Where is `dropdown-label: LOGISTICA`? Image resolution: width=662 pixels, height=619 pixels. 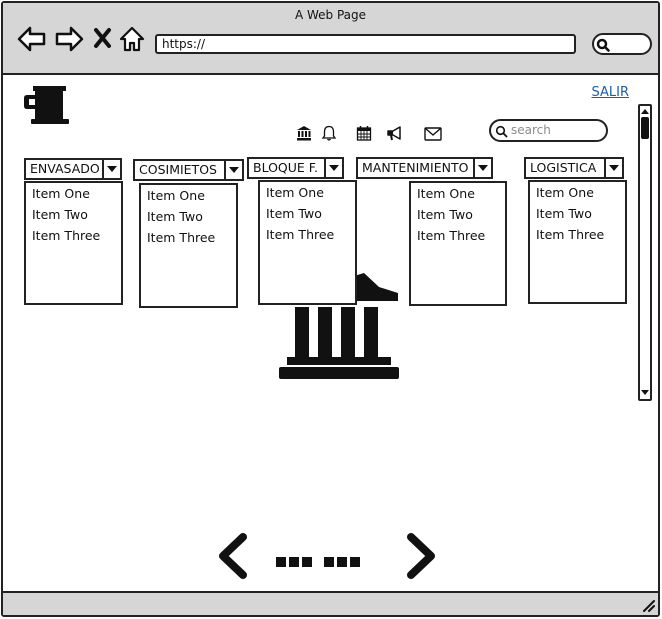 dropdown-label: LOGISTICA is located at coordinates (563, 167).